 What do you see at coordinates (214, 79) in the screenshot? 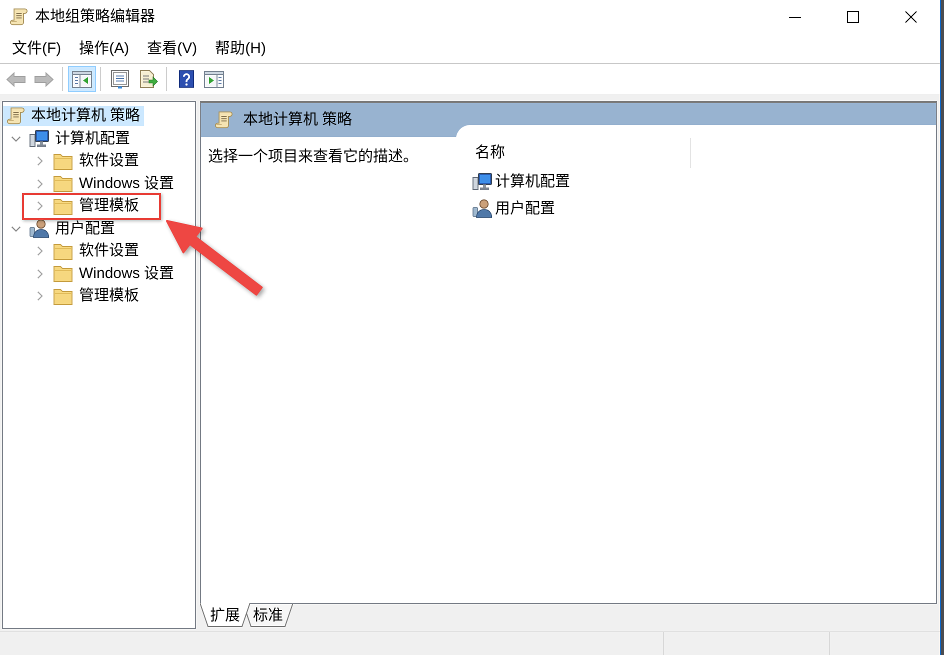
I see `window-play-icon` at bounding box center [214, 79].